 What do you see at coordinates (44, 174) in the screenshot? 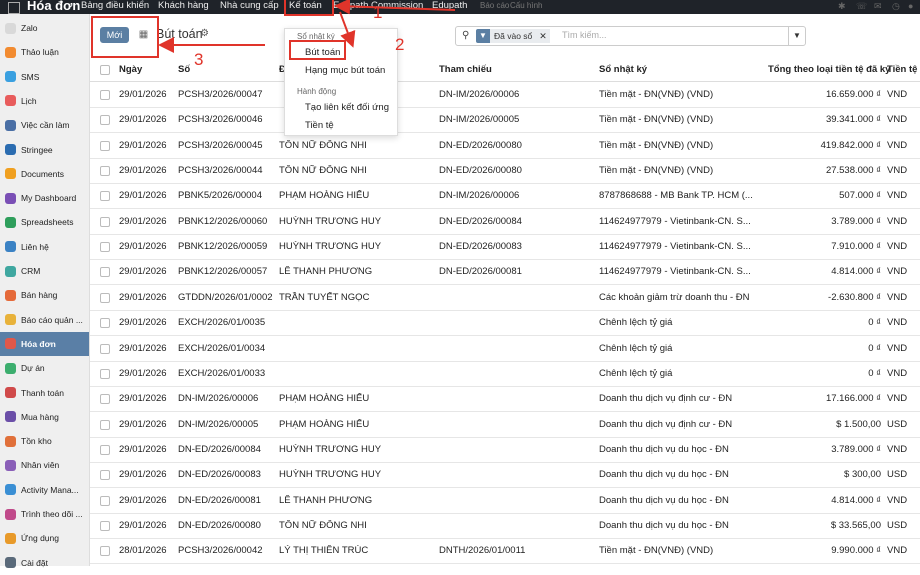
I see `sidebar-item: Documents` at bounding box center [44, 174].